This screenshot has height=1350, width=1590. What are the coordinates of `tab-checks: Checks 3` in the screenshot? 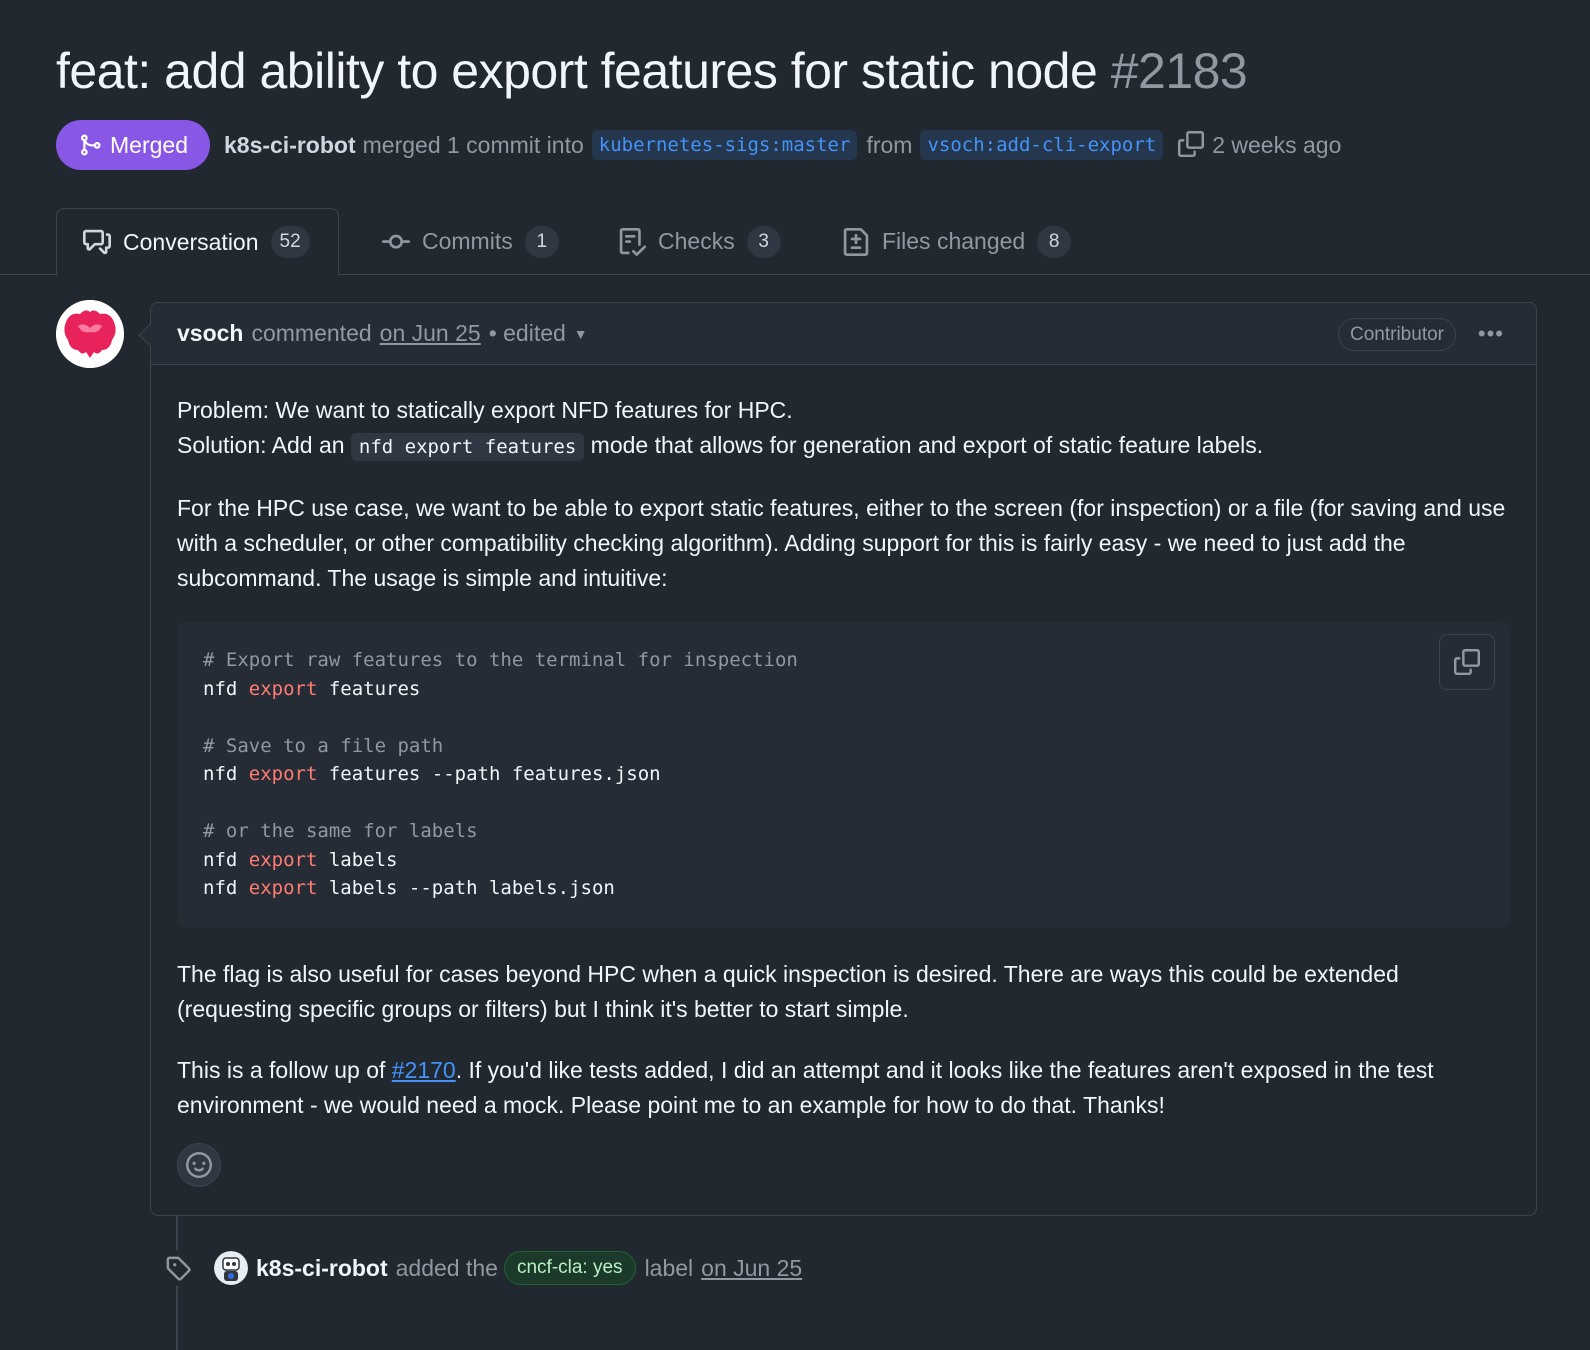 It's located at (699, 241).